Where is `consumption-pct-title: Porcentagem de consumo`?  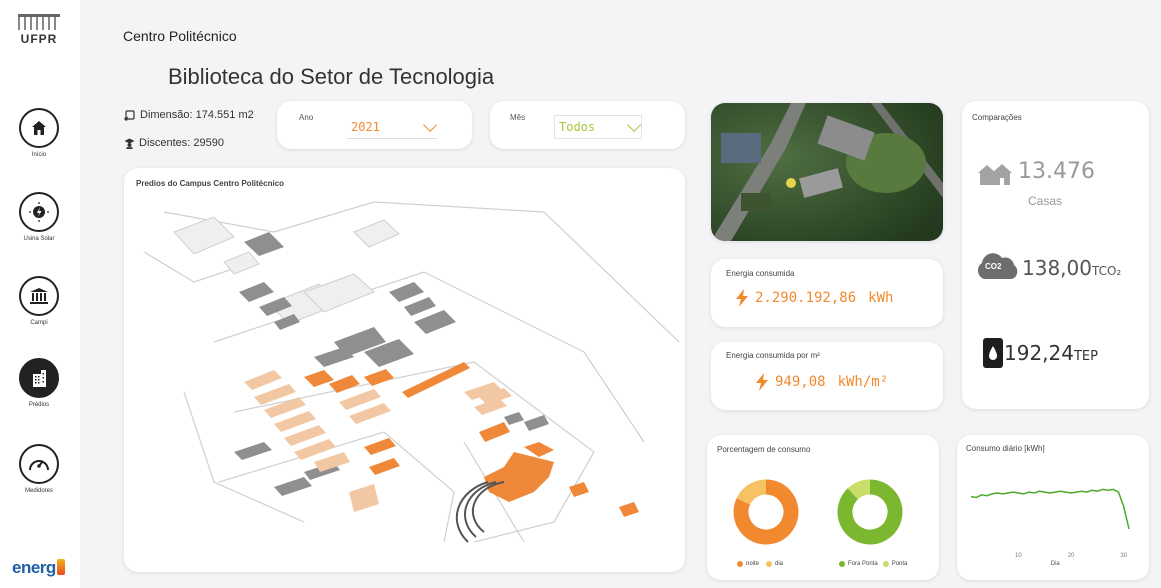 consumption-pct-title: Porcentagem de consumo is located at coordinates (764, 449).